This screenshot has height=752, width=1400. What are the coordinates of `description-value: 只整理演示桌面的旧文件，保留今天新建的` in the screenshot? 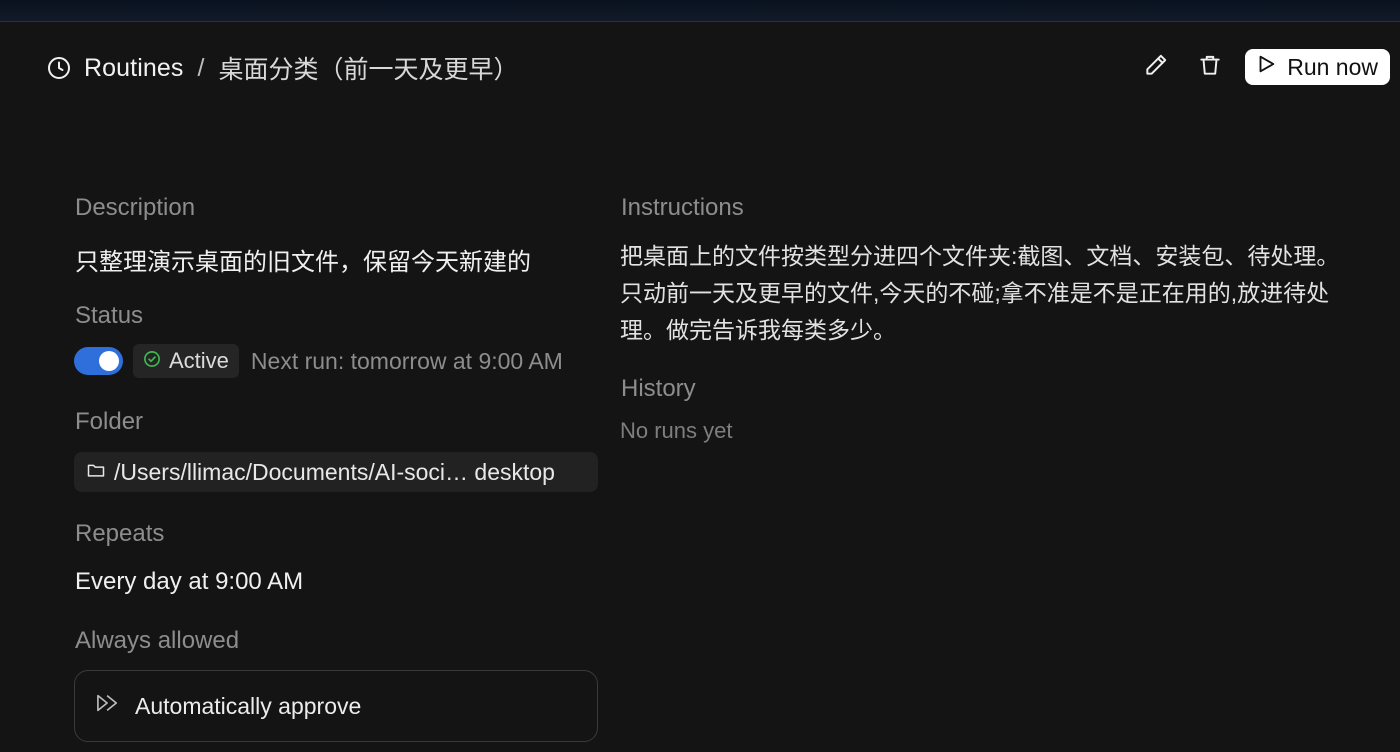 It's located at (303, 262).